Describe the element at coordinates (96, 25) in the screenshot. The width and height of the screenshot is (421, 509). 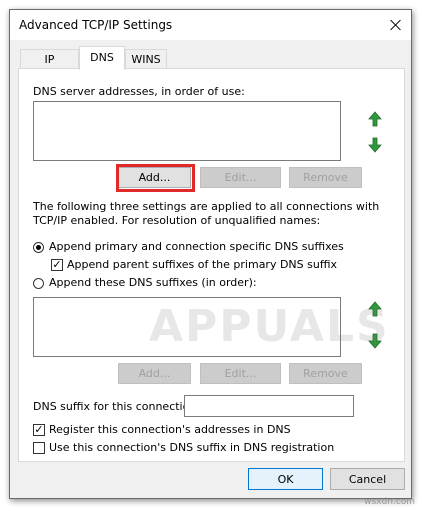
I see `window-title: Advanced TCP/IP Settings` at that location.